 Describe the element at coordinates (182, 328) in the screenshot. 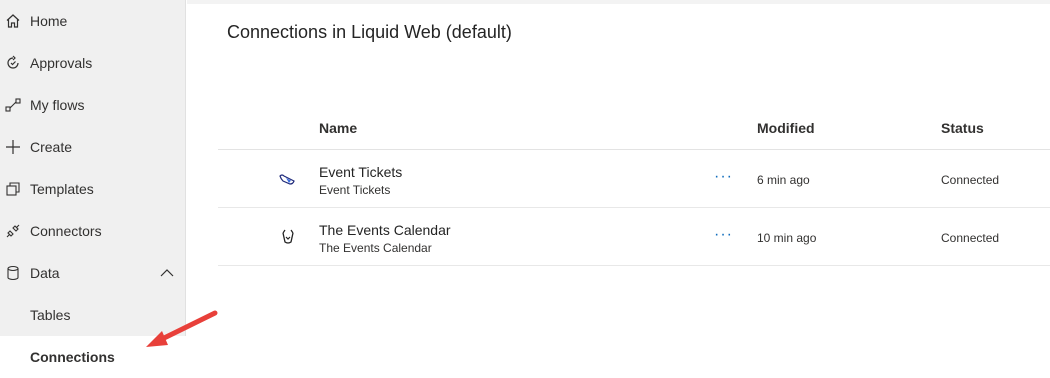

I see `annotation-arrow-icon` at that location.